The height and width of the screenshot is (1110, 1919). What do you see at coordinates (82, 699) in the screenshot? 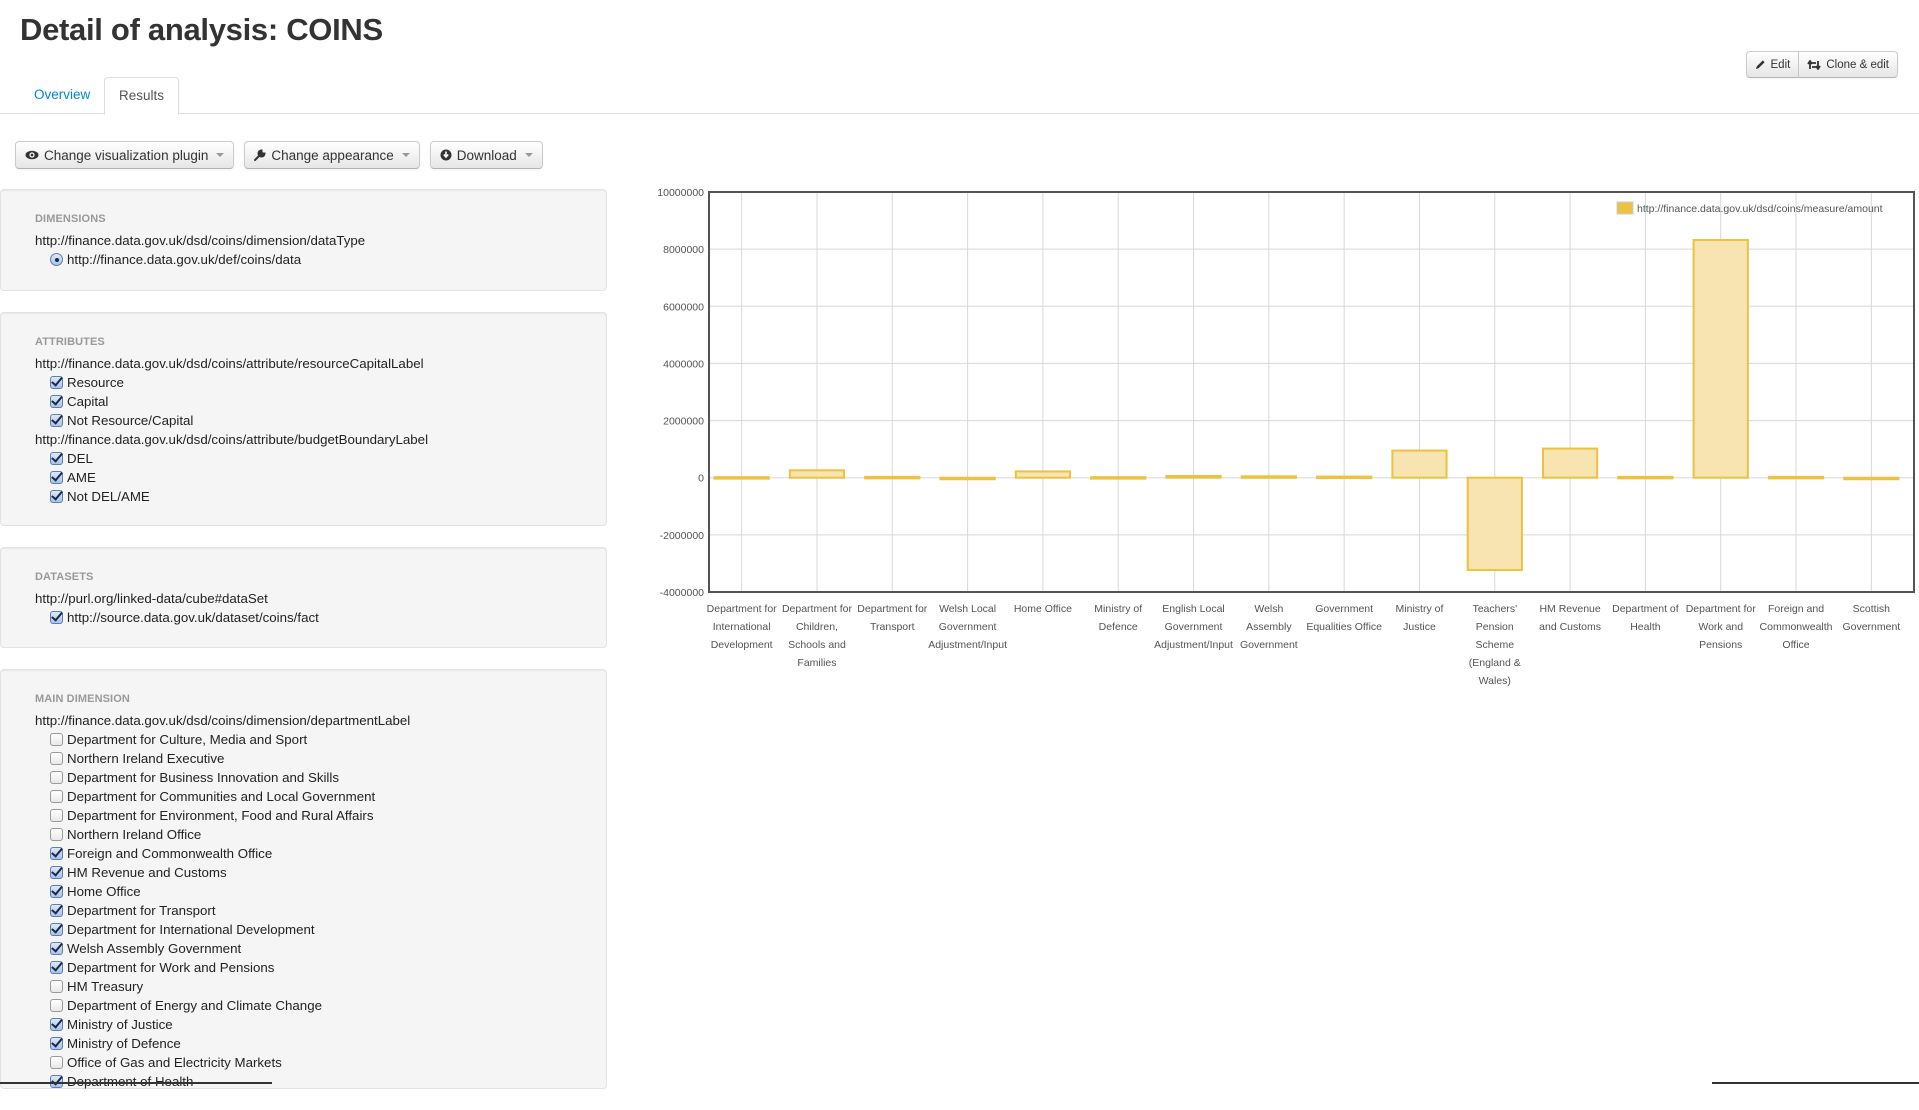
I see `main-dimension-title: MAIN DIMENSION` at bounding box center [82, 699].